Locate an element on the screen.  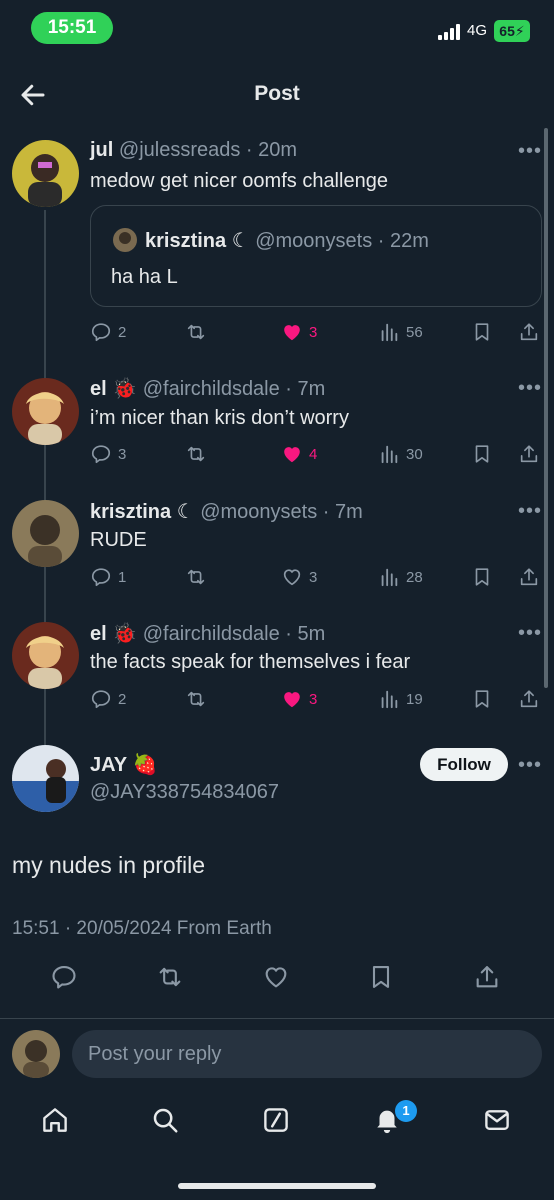
tweet-actions: 2 3 19 is located at coordinates (317, 699).